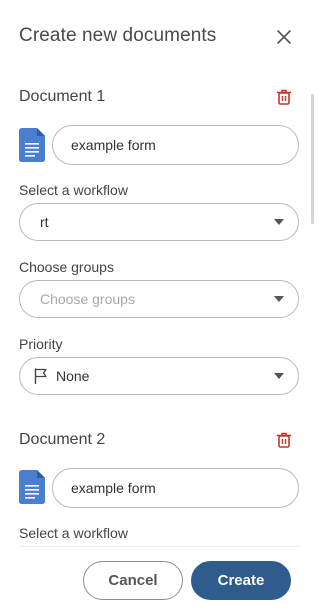 The width and height of the screenshot is (320, 611). What do you see at coordinates (41, 344) in the screenshot?
I see `priority-label: Priority` at bounding box center [41, 344].